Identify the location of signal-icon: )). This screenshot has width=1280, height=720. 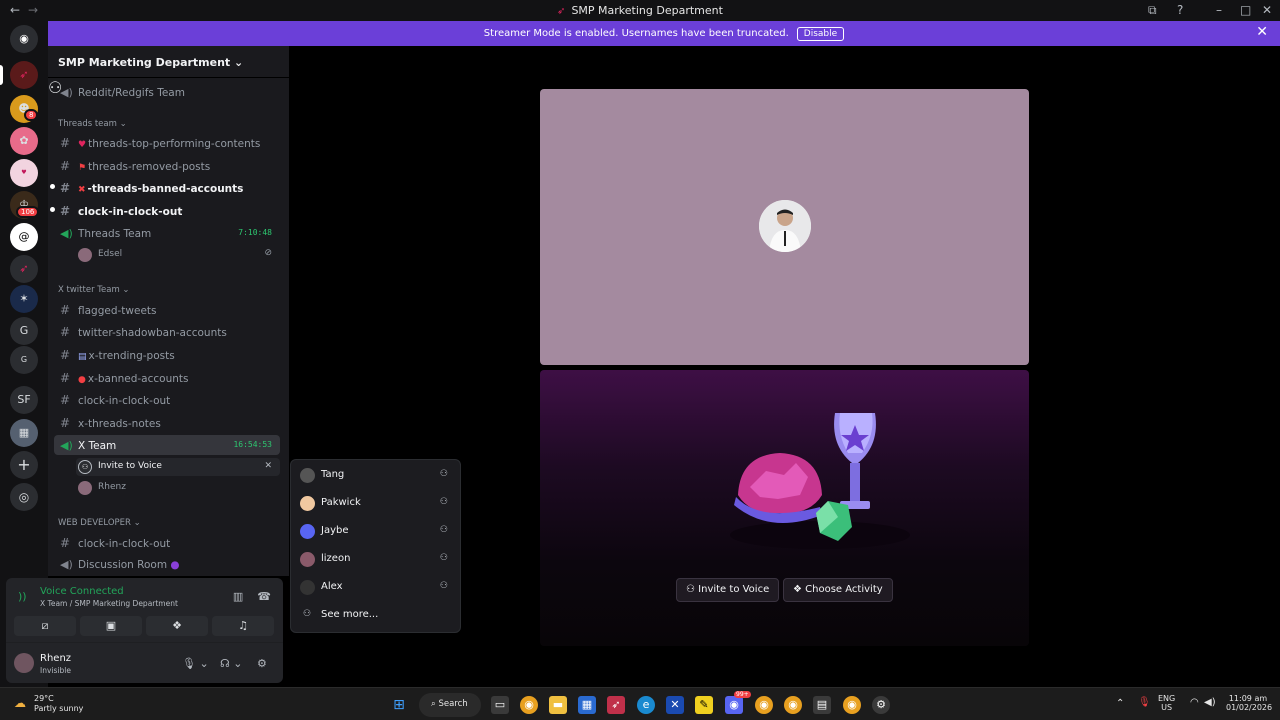
(22, 596).